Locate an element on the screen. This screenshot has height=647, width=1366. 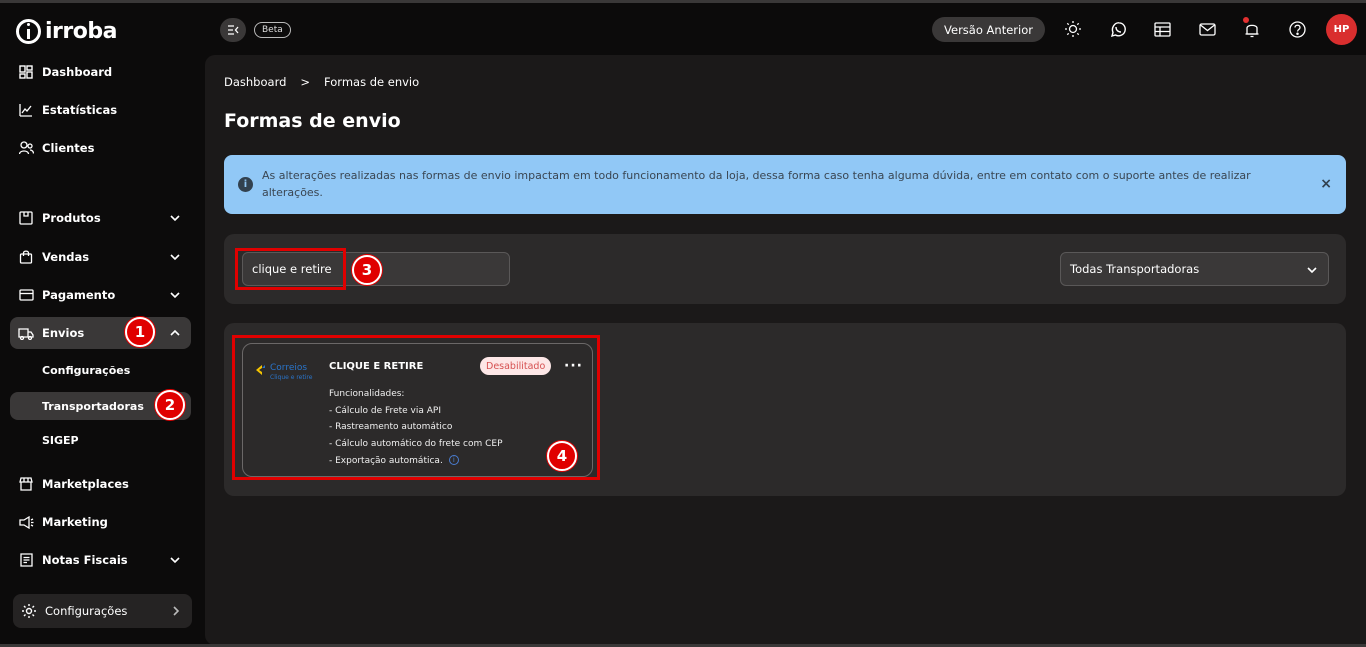
collapse-menu-button is located at coordinates (233, 30).